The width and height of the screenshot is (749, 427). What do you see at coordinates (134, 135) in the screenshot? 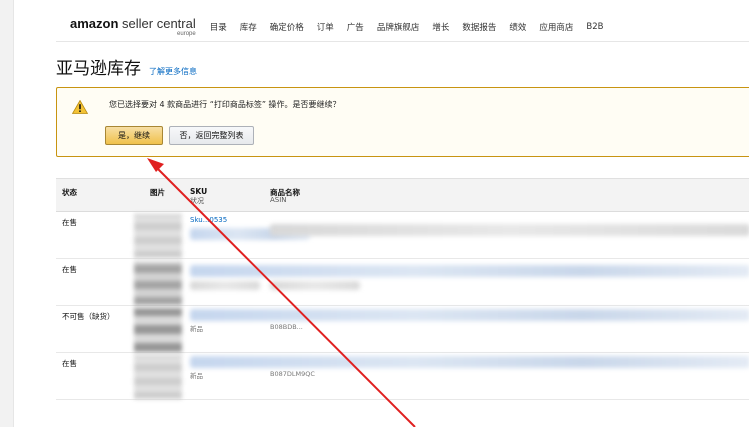
I see `confirm-button: 是，继续` at bounding box center [134, 135].